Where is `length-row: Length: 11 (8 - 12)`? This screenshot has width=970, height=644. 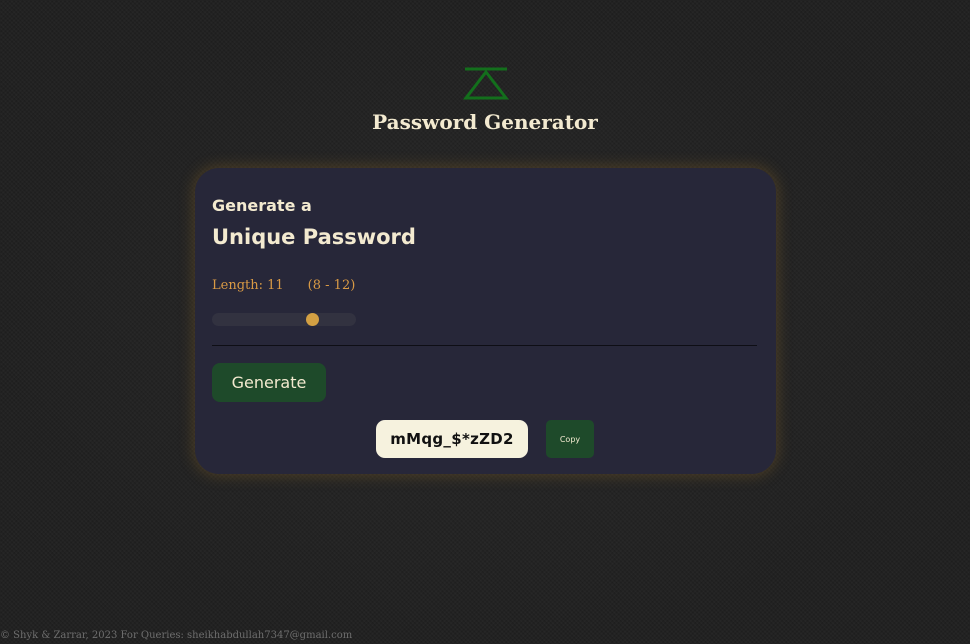
length-row: Length: 11 (8 - 12) is located at coordinates (283, 285).